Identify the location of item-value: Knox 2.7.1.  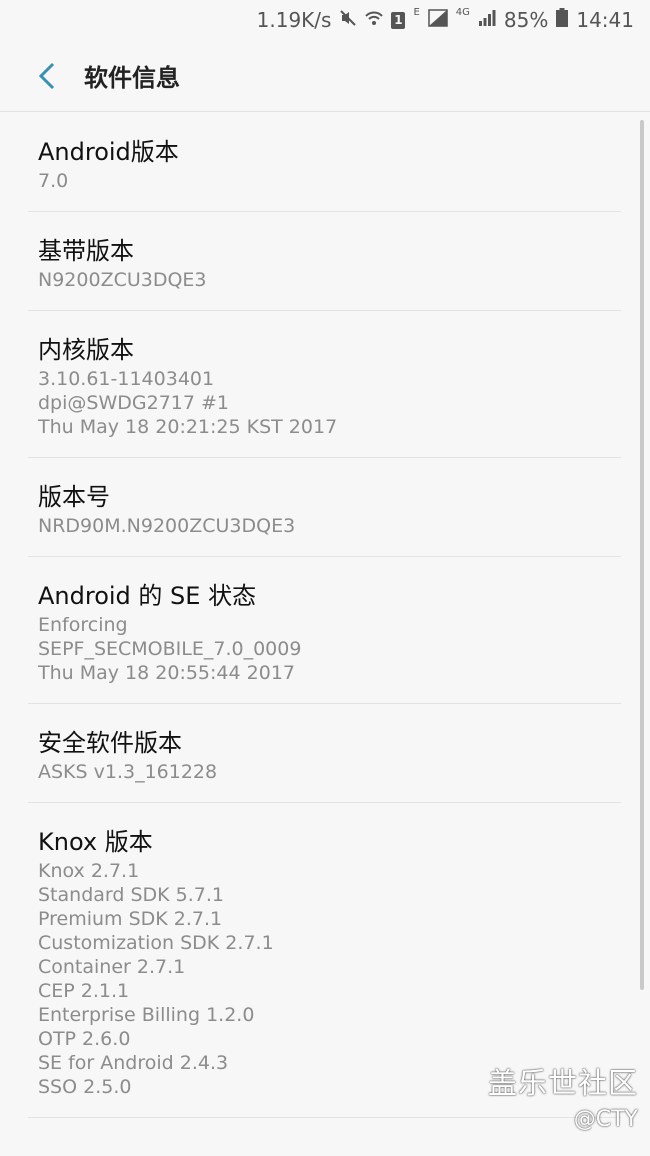
(89, 871).